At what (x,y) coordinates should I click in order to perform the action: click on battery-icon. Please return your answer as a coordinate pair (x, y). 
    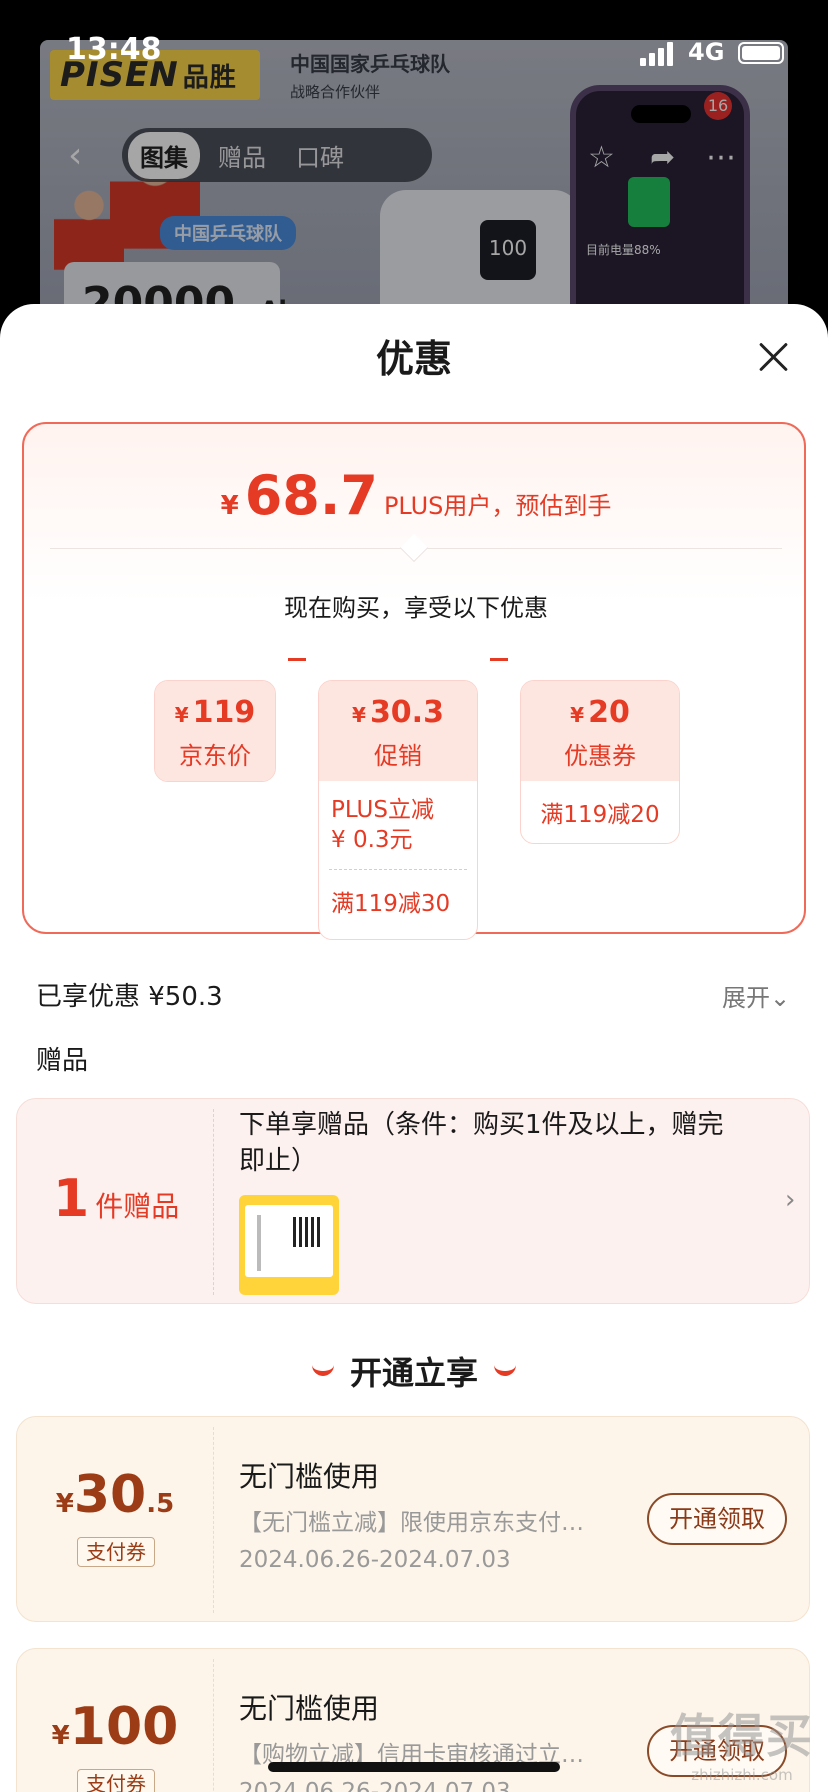
    Looking at the image, I should click on (761, 53).